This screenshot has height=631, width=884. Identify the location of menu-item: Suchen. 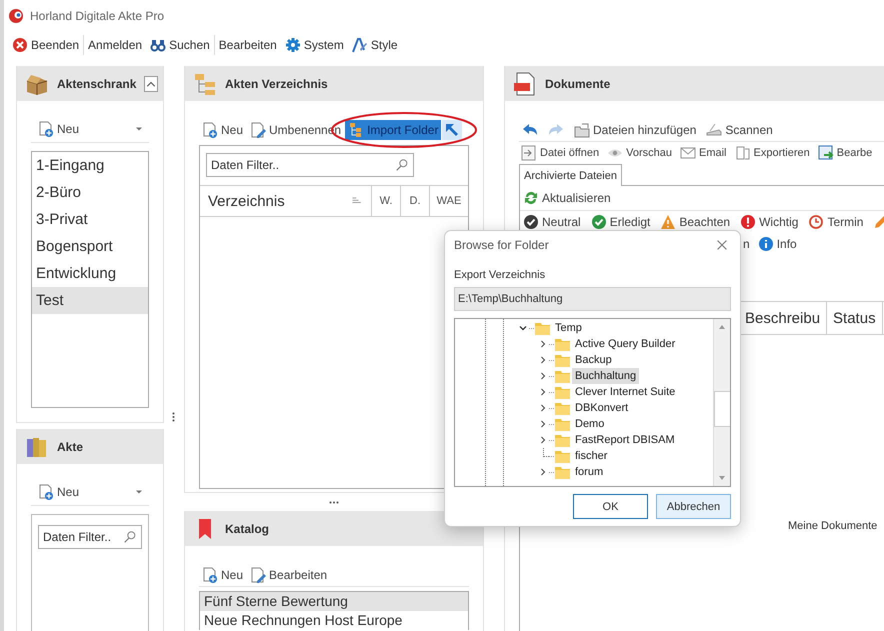
(180, 45).